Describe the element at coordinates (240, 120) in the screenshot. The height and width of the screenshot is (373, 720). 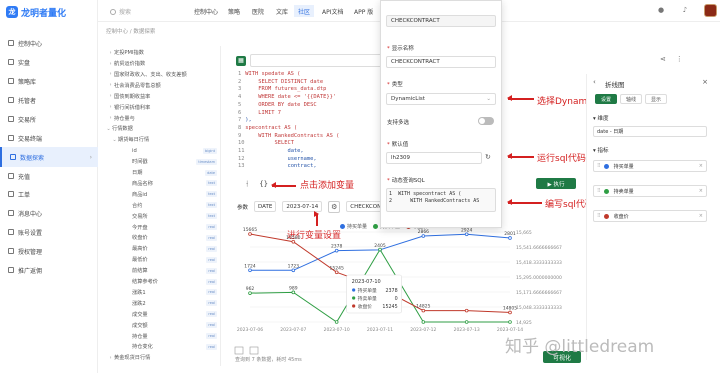
I see `line-number: 7` at that location.